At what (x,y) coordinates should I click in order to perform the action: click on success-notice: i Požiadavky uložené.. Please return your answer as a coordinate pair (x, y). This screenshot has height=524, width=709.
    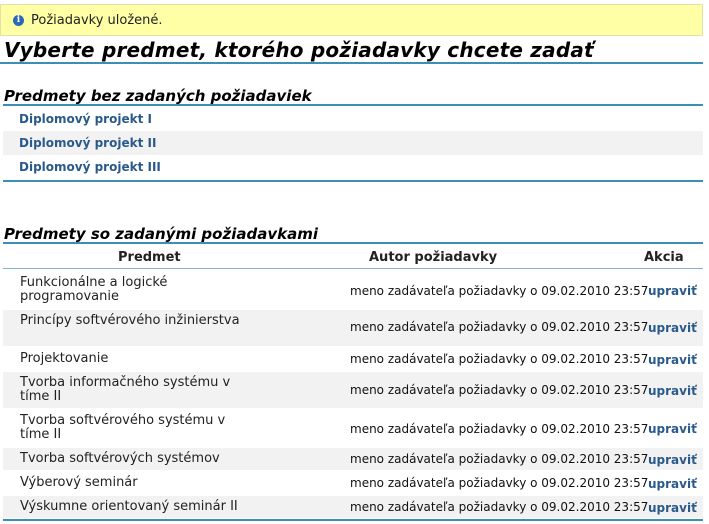
    Looking at the image, I should click on (351, 20).